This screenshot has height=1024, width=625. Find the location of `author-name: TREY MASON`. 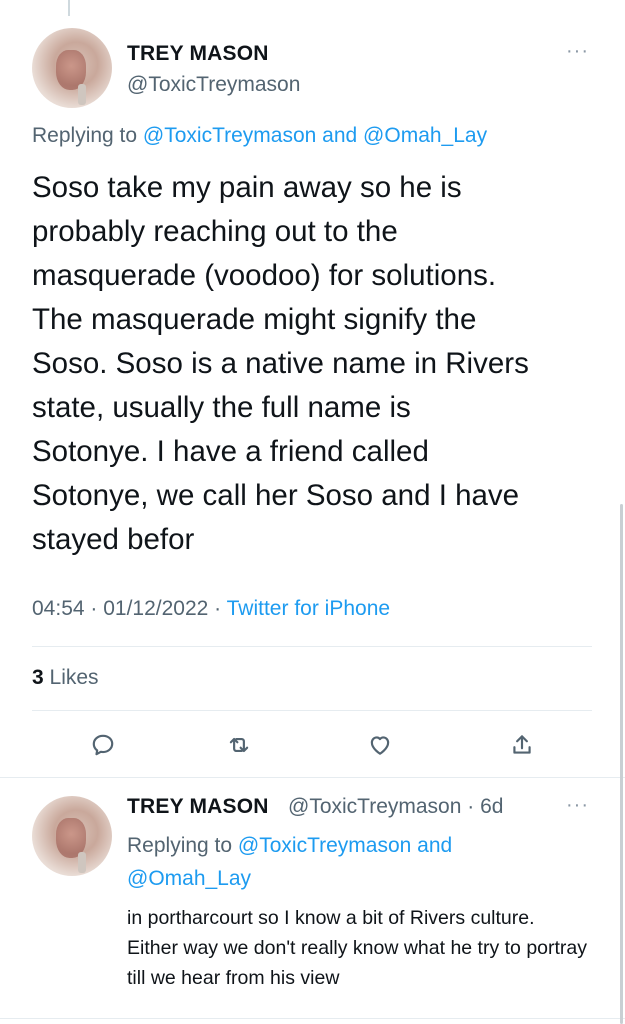

author-name: TREY MASON is located at coordinates (198, 54).